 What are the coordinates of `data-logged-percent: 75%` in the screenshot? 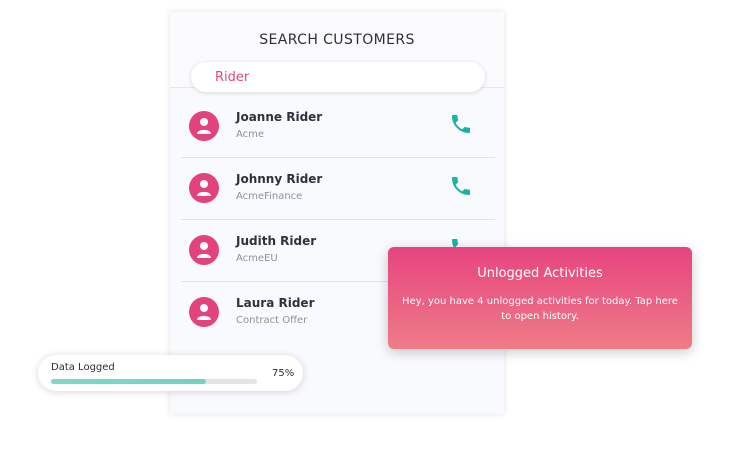 It's located at (283, 373).